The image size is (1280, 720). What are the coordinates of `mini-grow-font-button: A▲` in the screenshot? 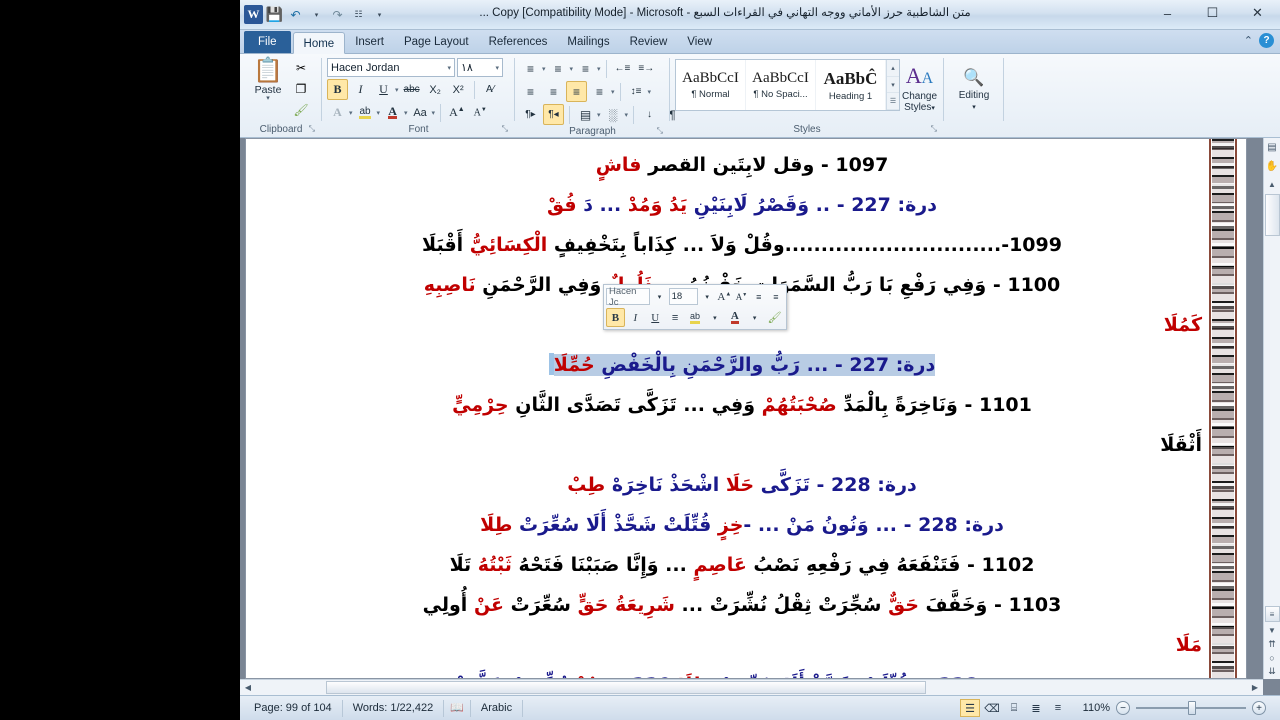 It's located at (724, 296).